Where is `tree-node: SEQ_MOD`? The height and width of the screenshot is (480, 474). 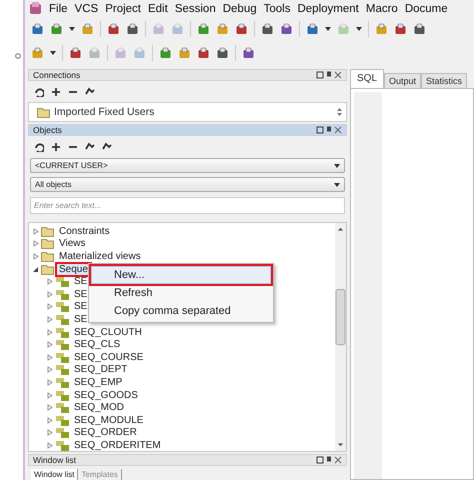
tree-node: SEQ_MOD is located at coordinates (99, 408).